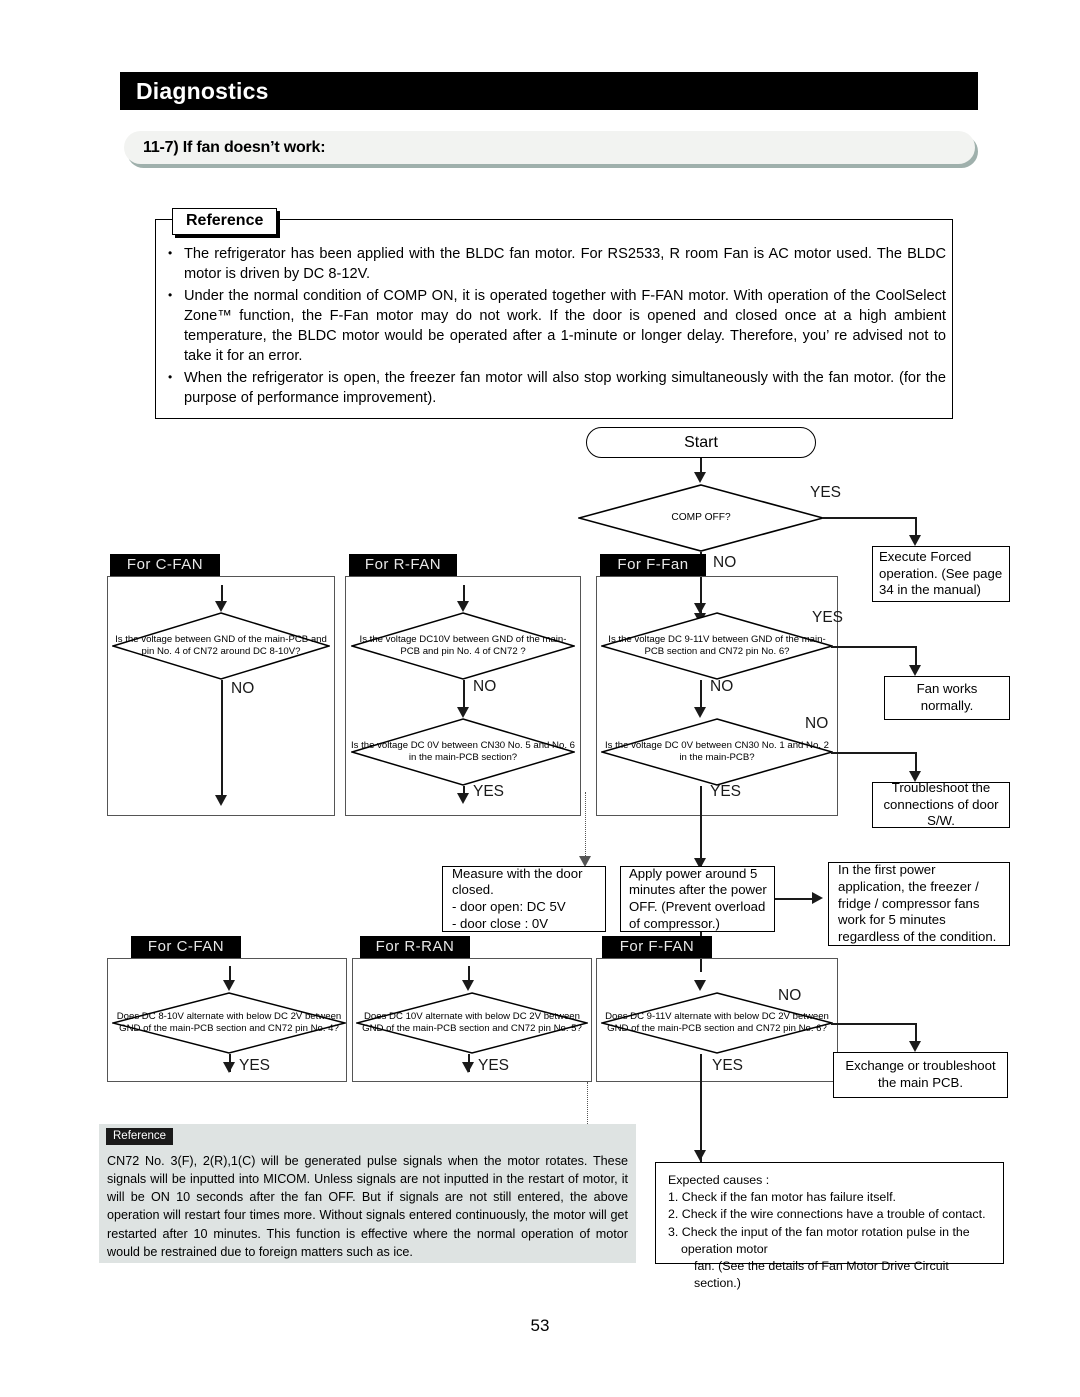  What do you see at coordinates (222, 740) in the screenshot?
I see `connector-cfan-top-no` at bounding box center [222, 740].